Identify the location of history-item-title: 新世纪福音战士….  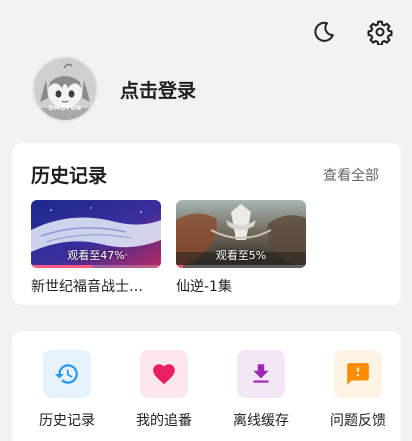
(87, 287).